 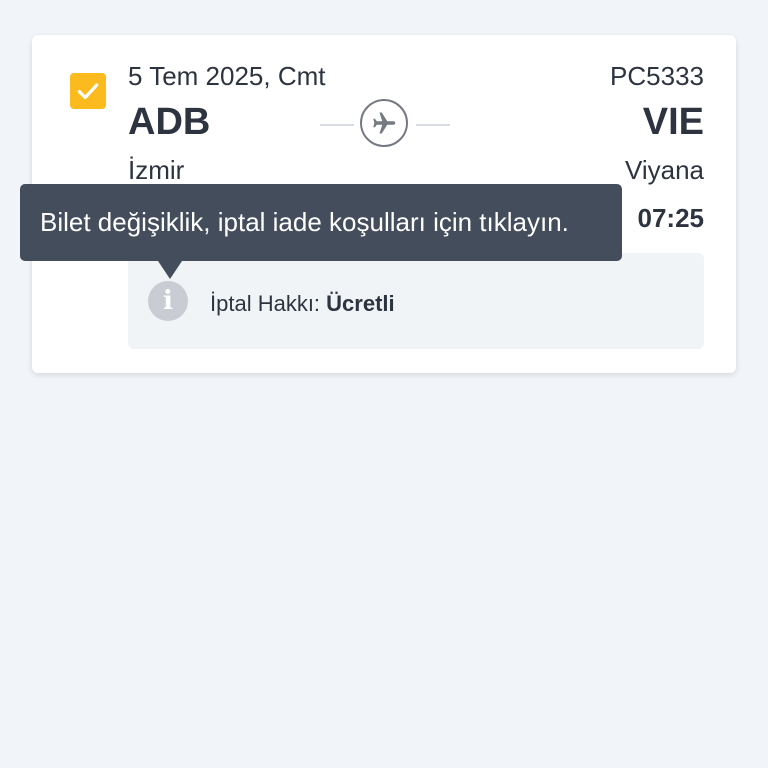 What do you see at coordinates (337, 125) in the screenshot?
I see `route-line-left` at bounding box center [337, 125].